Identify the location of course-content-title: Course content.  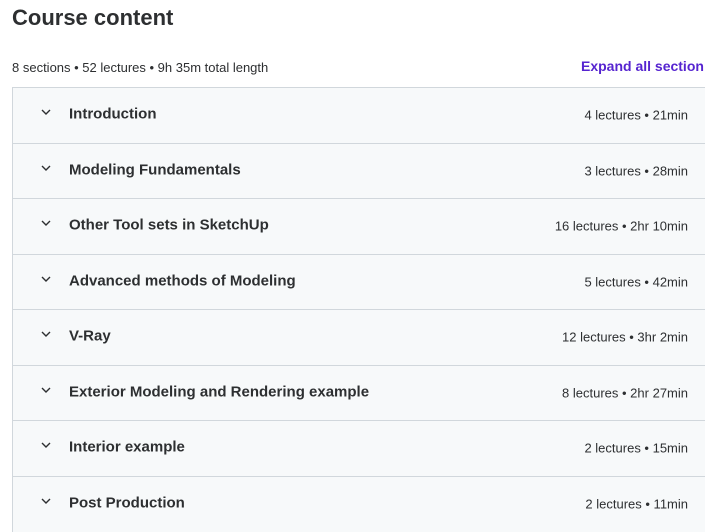
(93, 17).